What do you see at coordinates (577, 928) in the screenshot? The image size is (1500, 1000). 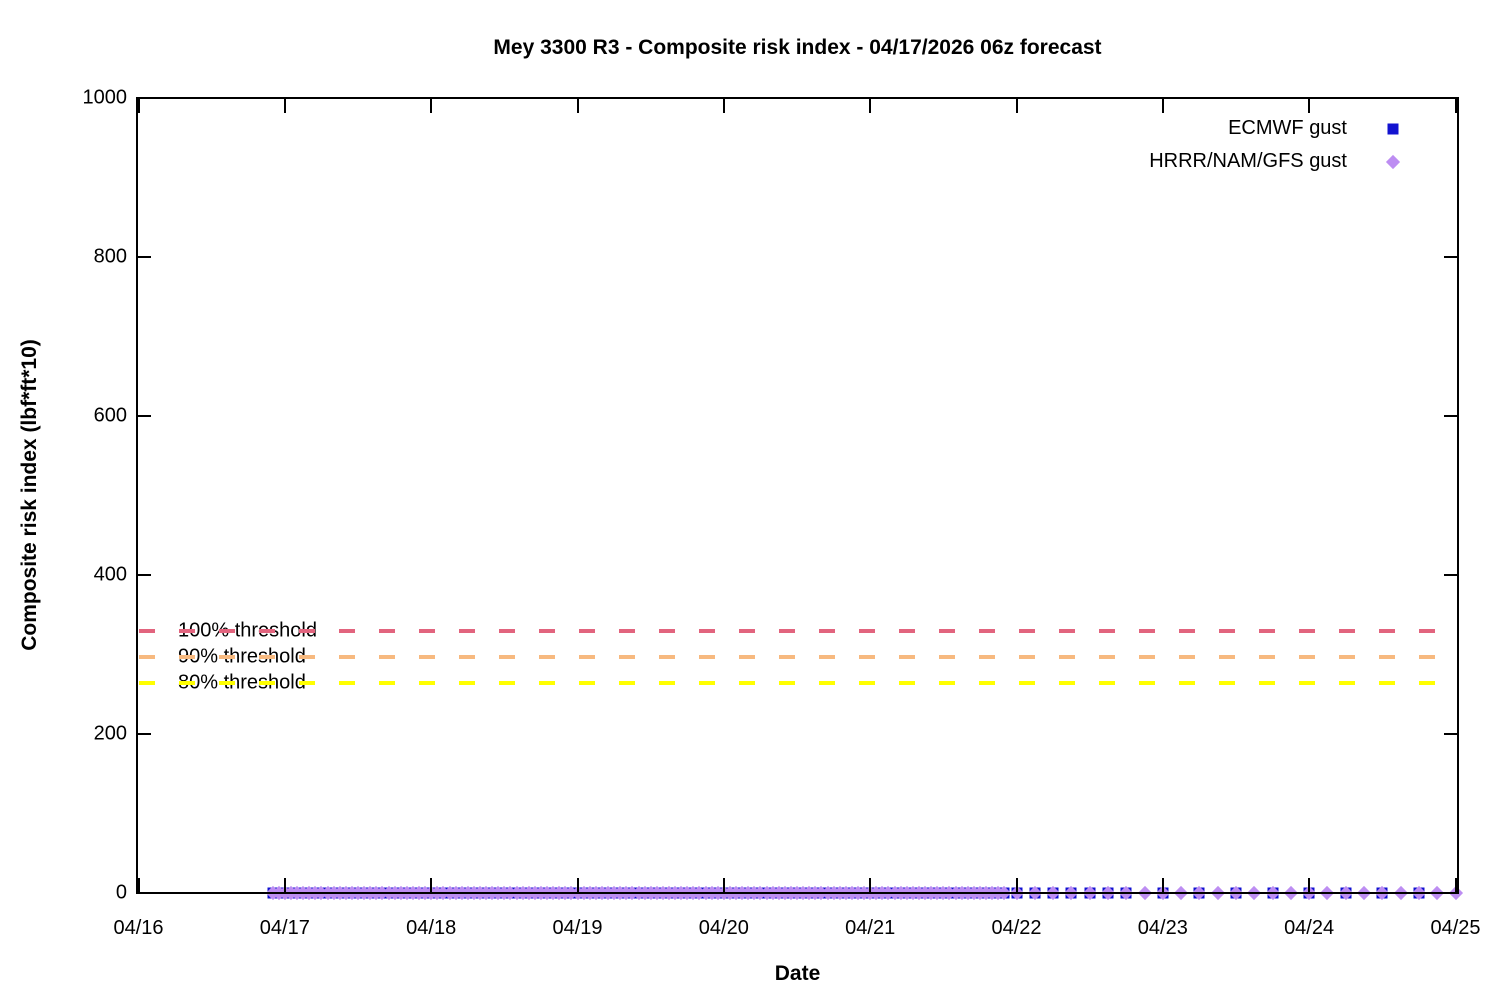 I see `x-tick-label: 04/19` at bounding box center [577, 928].